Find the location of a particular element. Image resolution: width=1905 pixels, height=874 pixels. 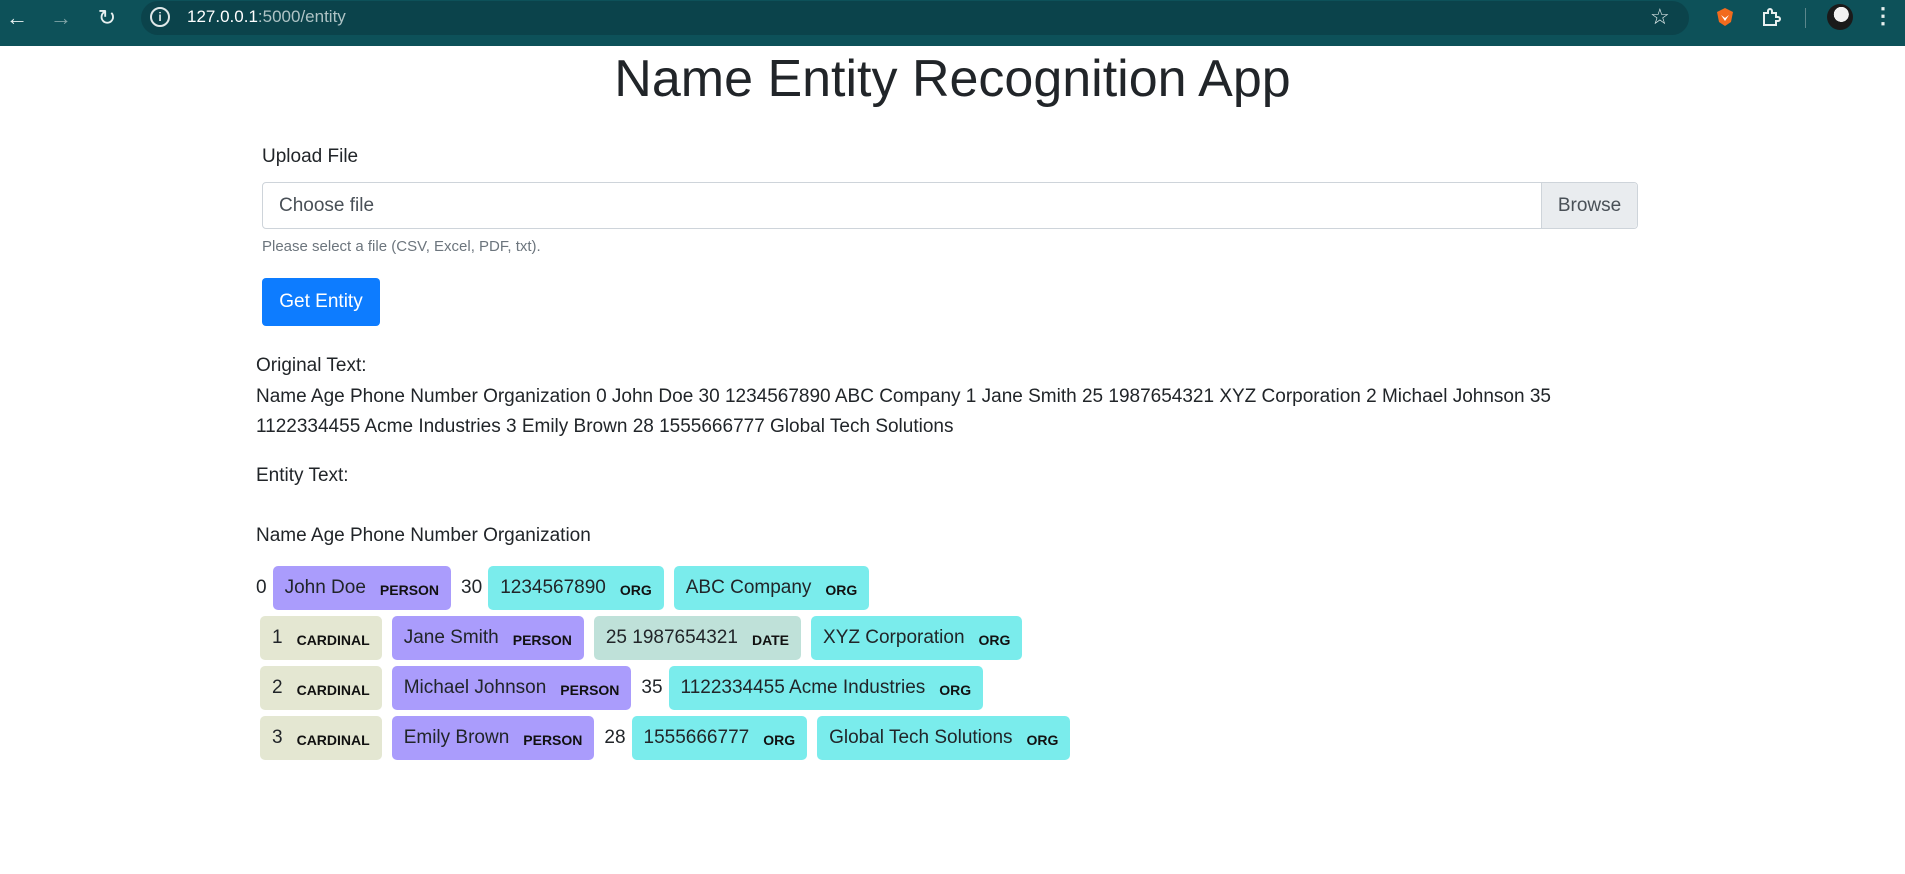

plain-token: 30 is located at coordinates (472, 587).